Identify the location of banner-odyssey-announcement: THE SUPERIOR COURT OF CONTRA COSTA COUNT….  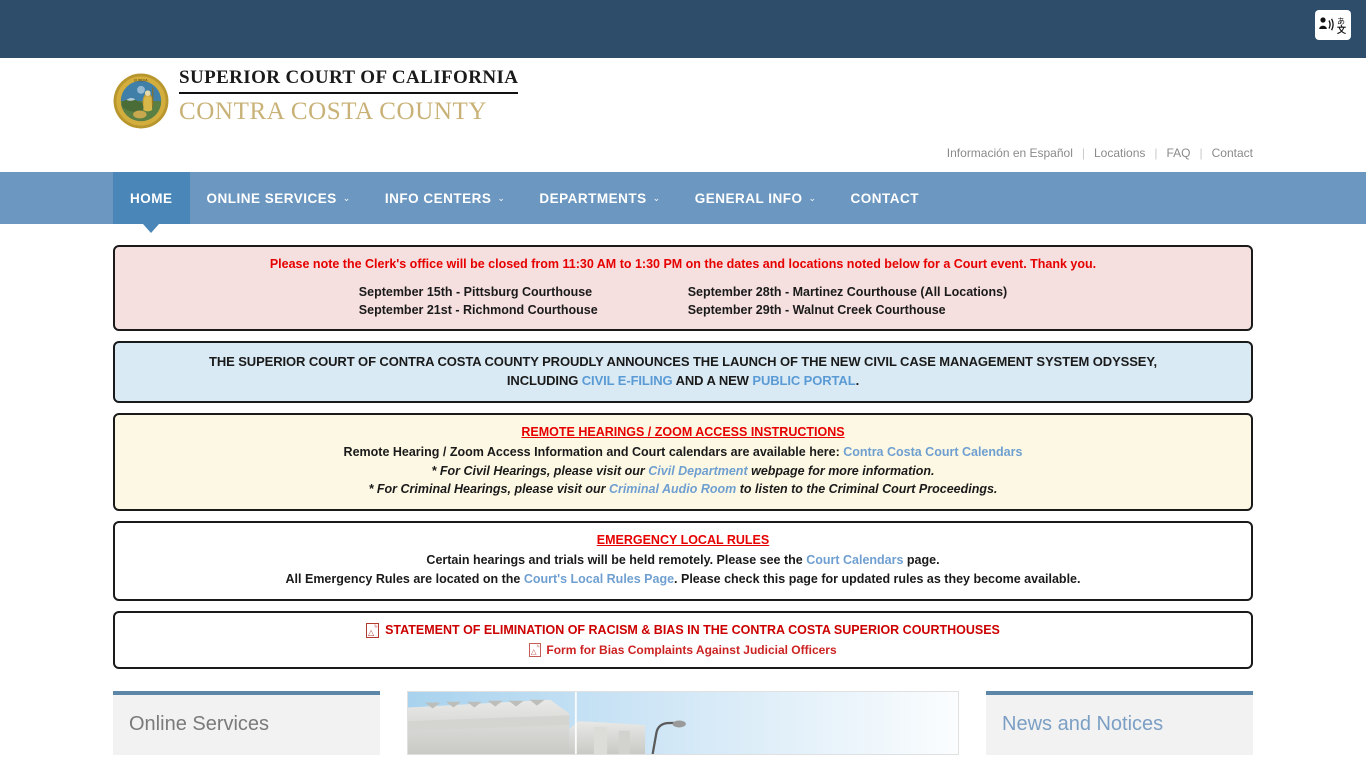
(683, 372).